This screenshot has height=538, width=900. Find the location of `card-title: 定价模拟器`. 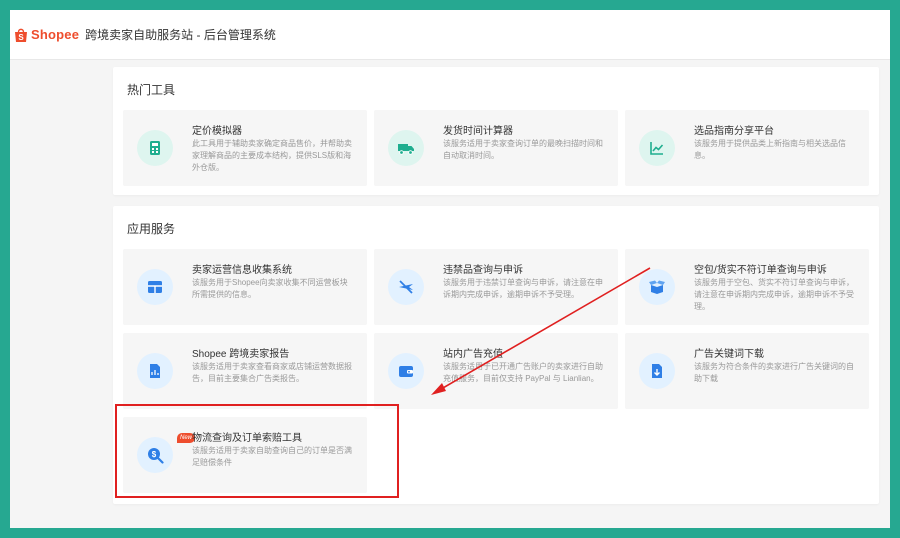

card-title: 定价模拟器 is located at coordinates (217, 131).